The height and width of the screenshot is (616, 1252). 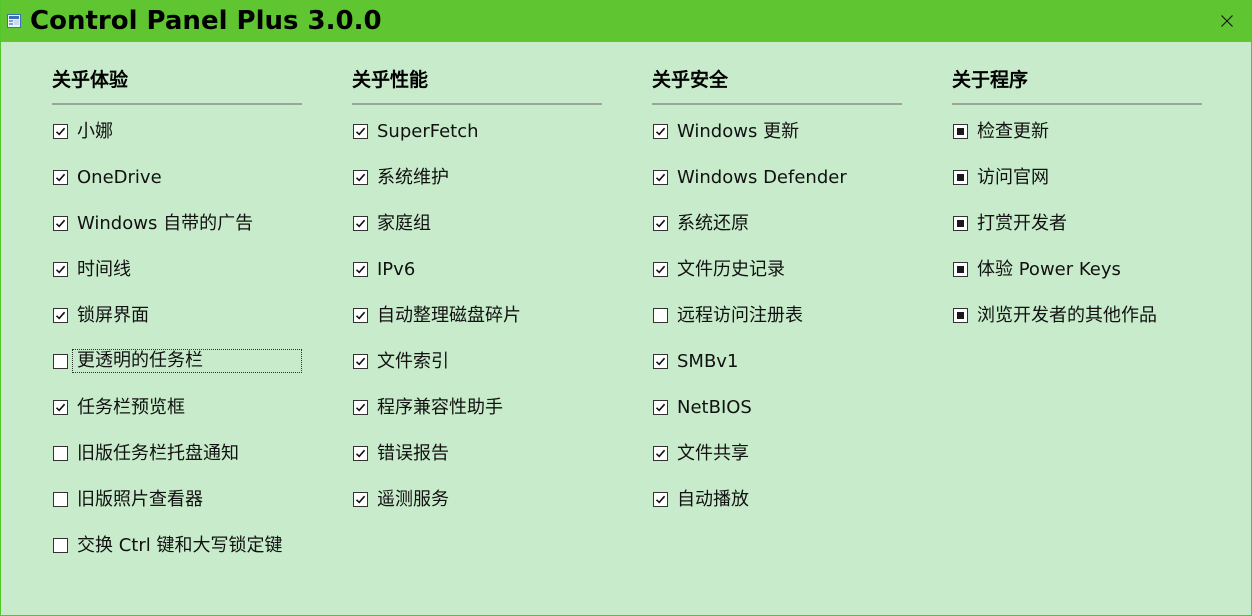 What do you see at coordinates (777, 143) in the screenshot?
I see `checkbox-option: Windows 更新` at bounding box center [777, 143].